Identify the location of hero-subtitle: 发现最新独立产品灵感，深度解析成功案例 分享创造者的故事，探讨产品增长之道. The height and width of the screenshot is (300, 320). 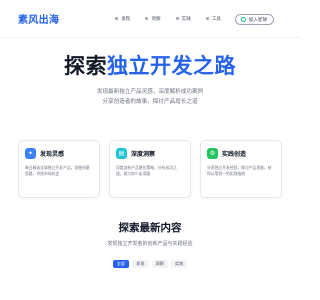
(150, 97).